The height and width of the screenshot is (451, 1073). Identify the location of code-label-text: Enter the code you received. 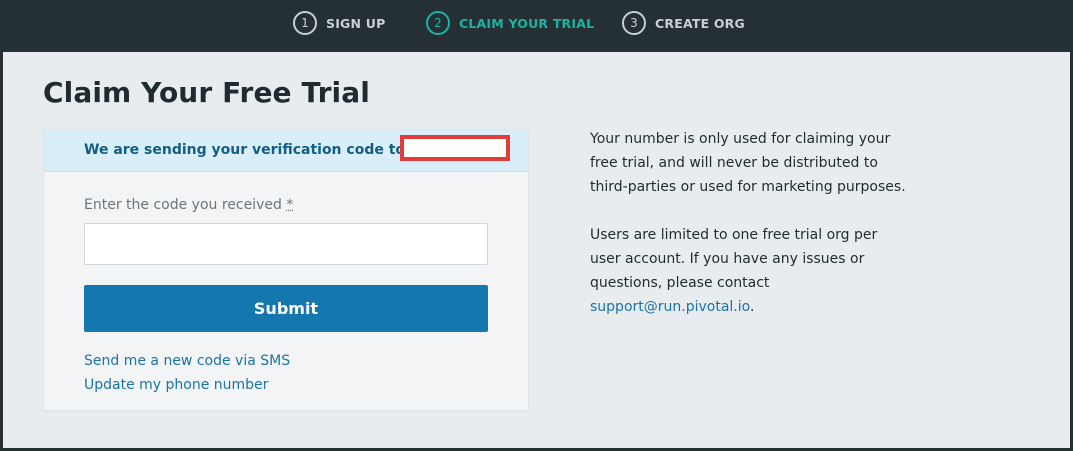
(183, 205).